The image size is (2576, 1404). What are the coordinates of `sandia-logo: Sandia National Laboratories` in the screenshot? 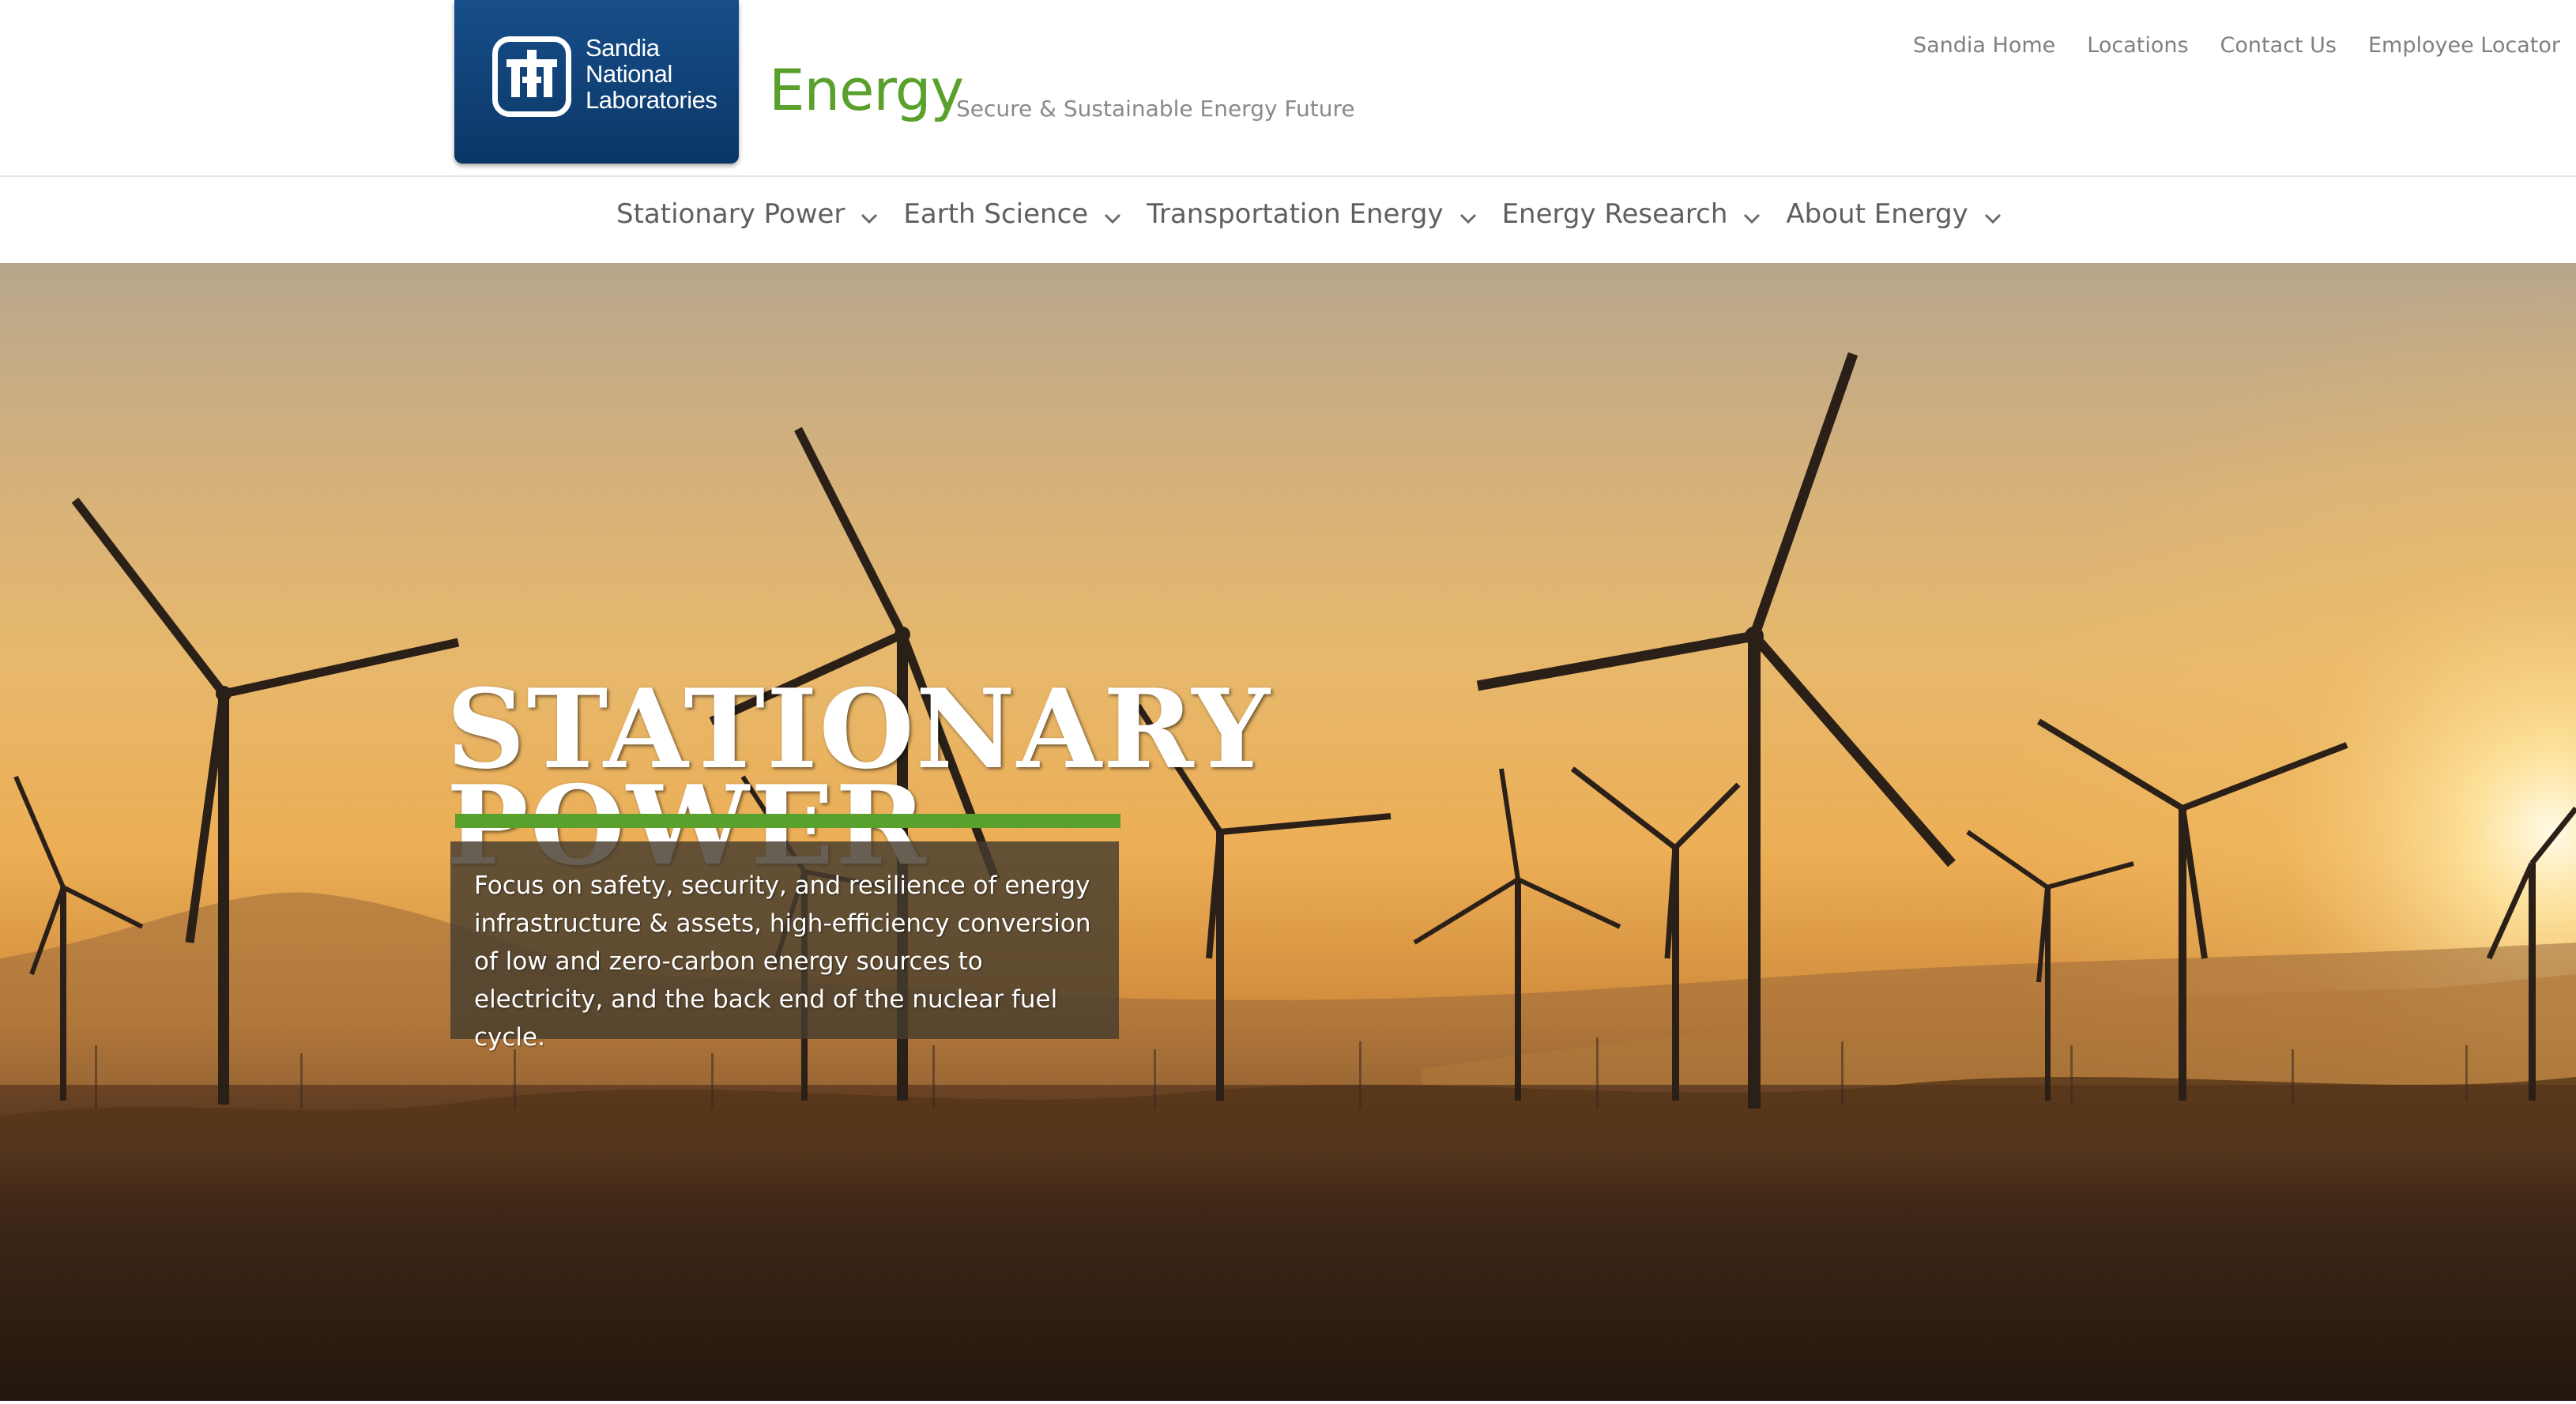 It's located at (596, 82).